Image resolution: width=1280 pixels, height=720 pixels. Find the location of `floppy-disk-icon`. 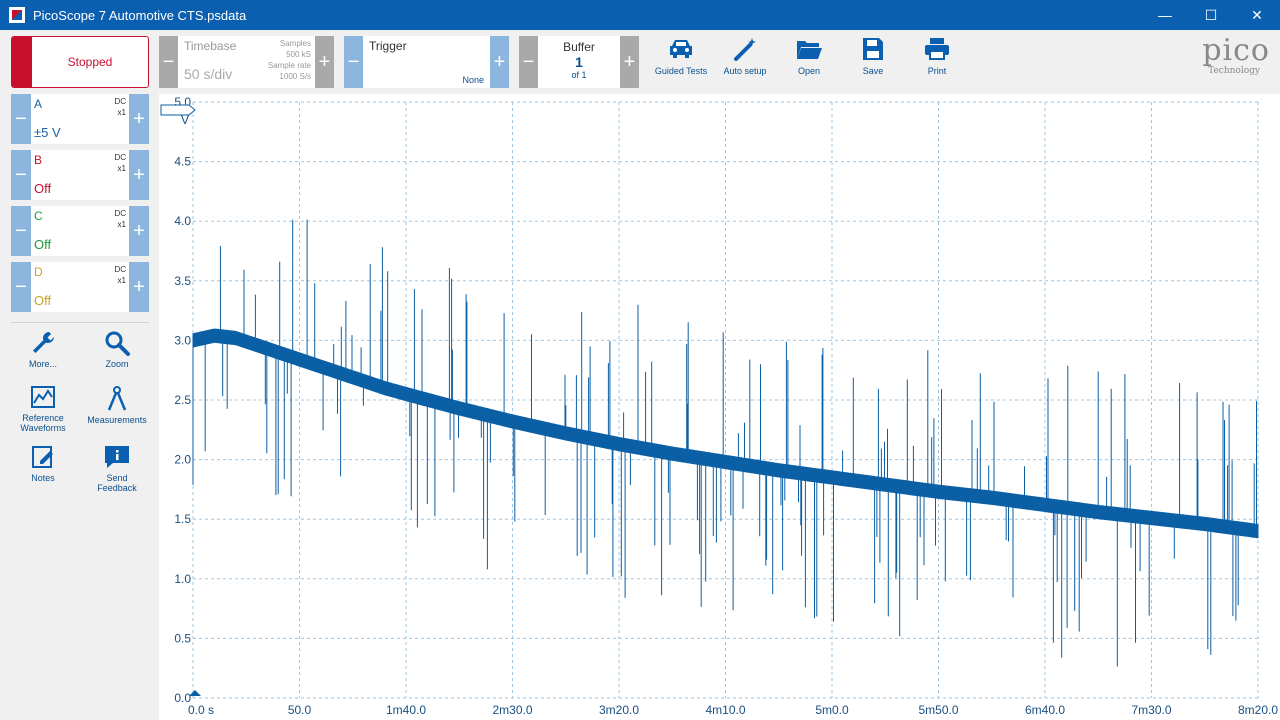

floppy-disk-icon is located at coordinates (873, 49).